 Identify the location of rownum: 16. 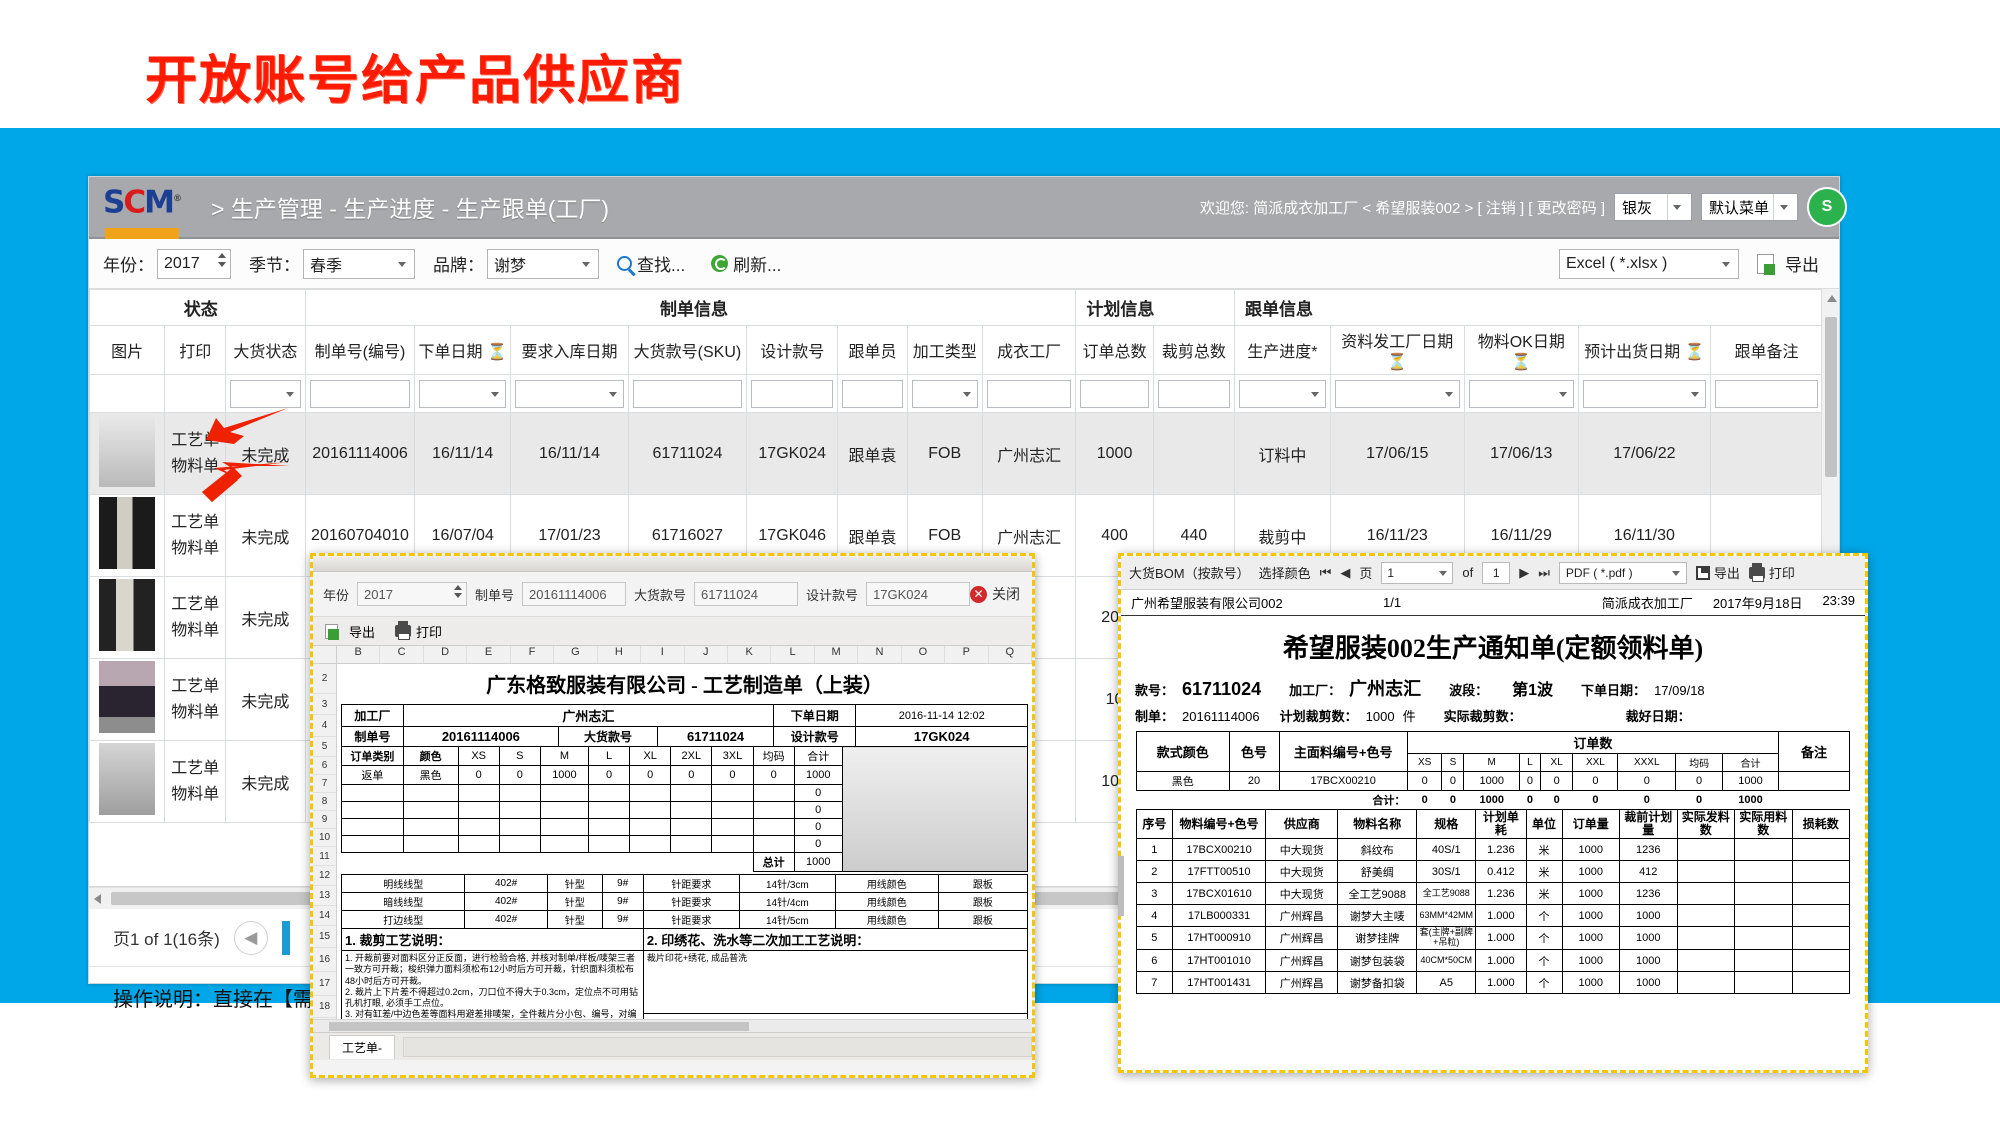
(324, 960).